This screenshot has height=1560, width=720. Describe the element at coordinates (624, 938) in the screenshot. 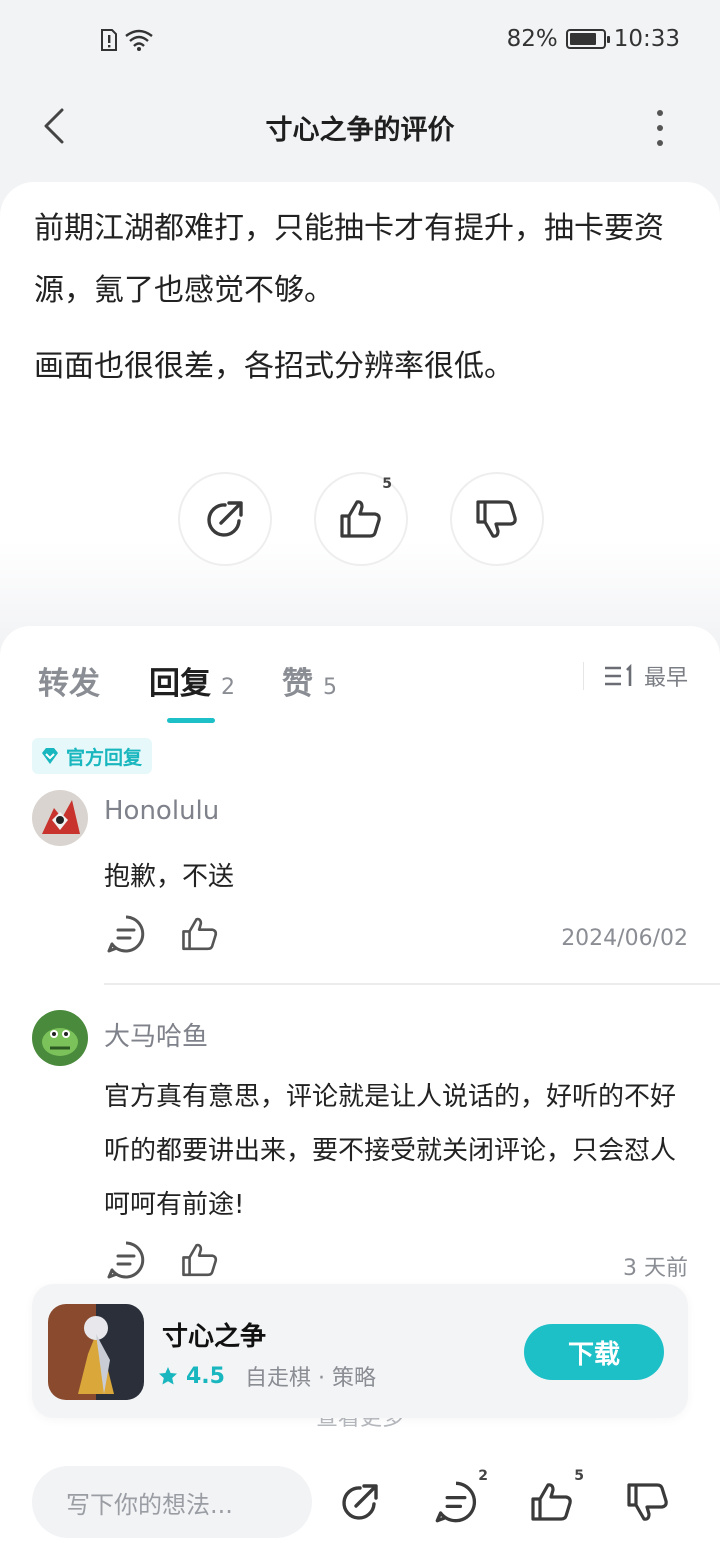

I see `comment-date: 2024/06/02` at that location.